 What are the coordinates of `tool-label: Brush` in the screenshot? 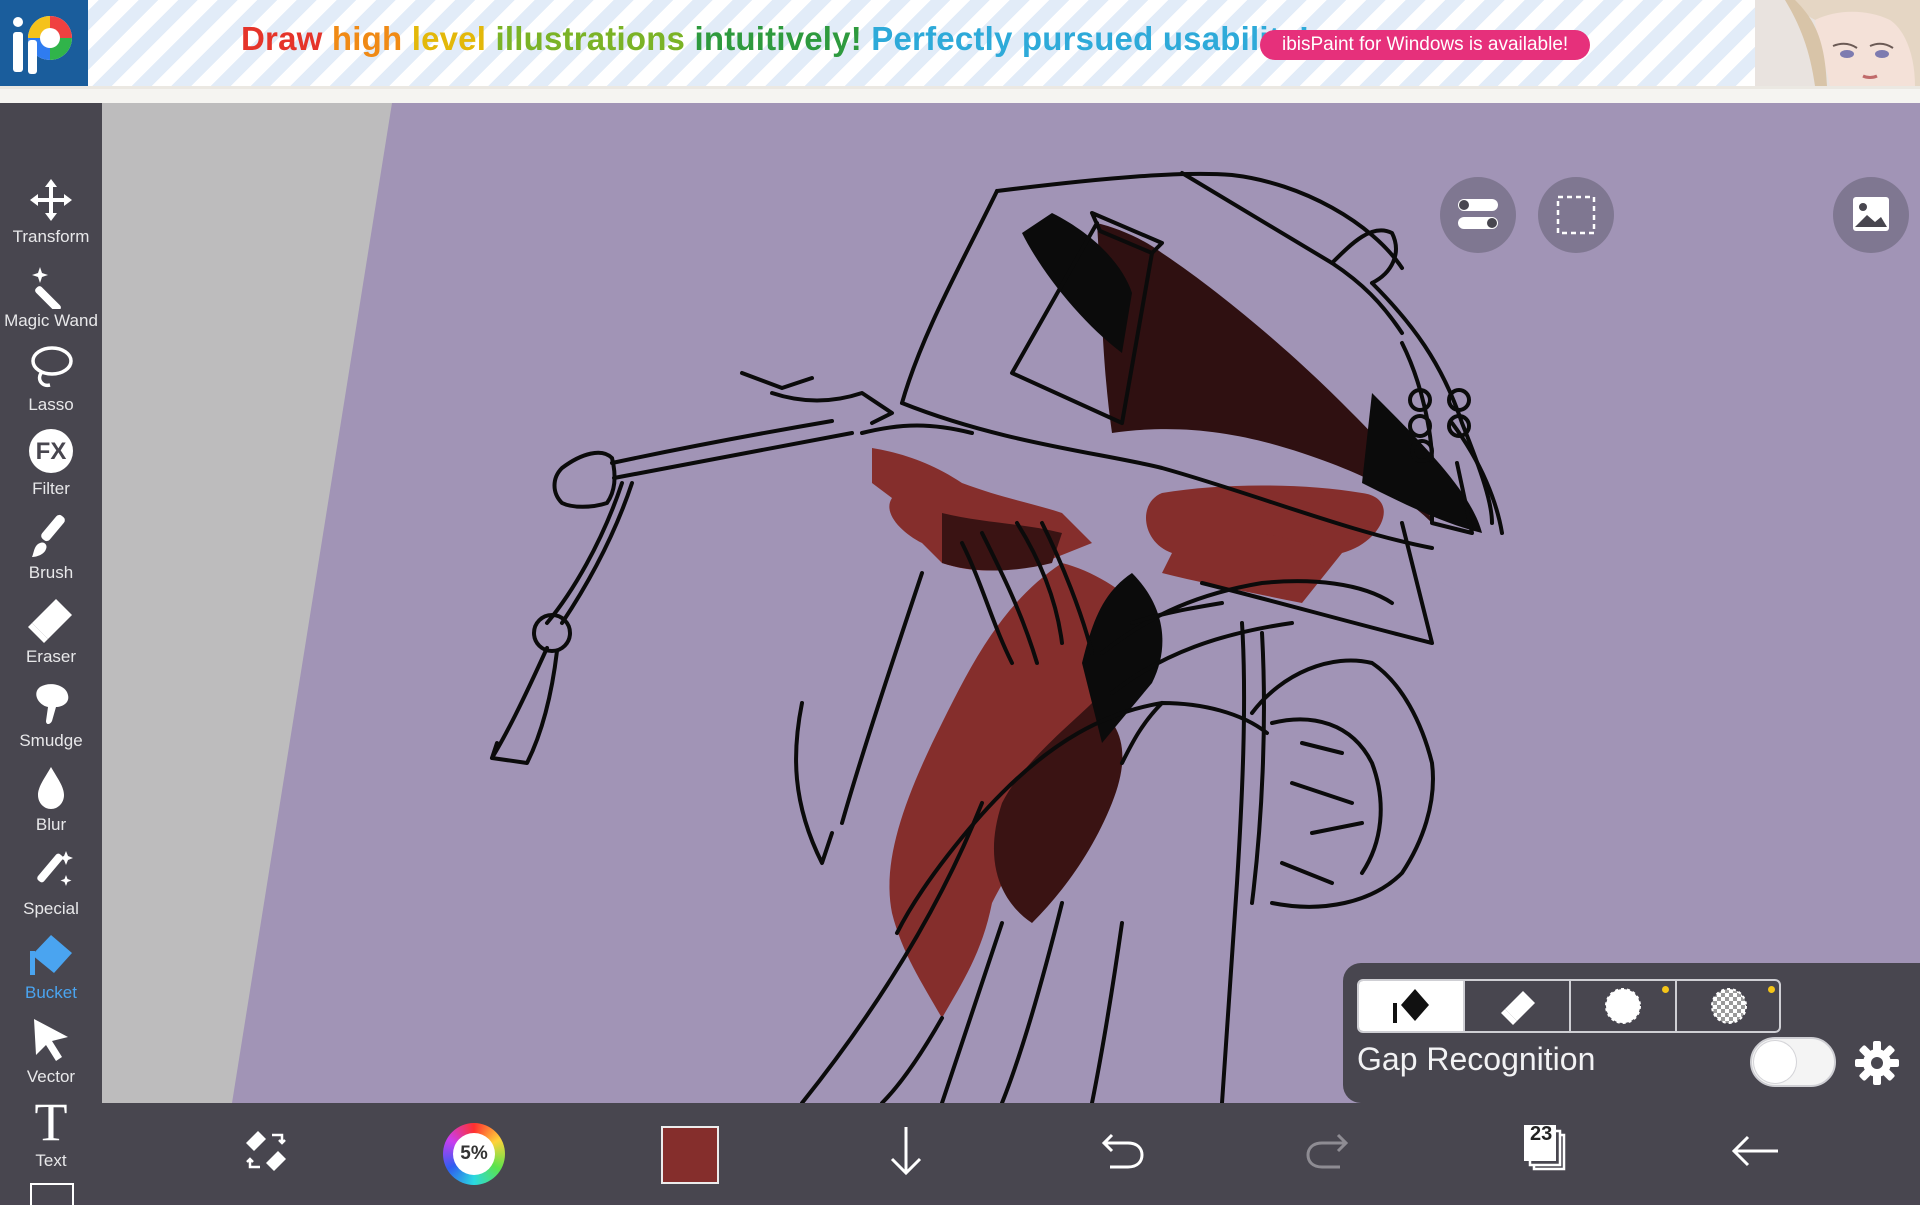 It's located at (51, 572).